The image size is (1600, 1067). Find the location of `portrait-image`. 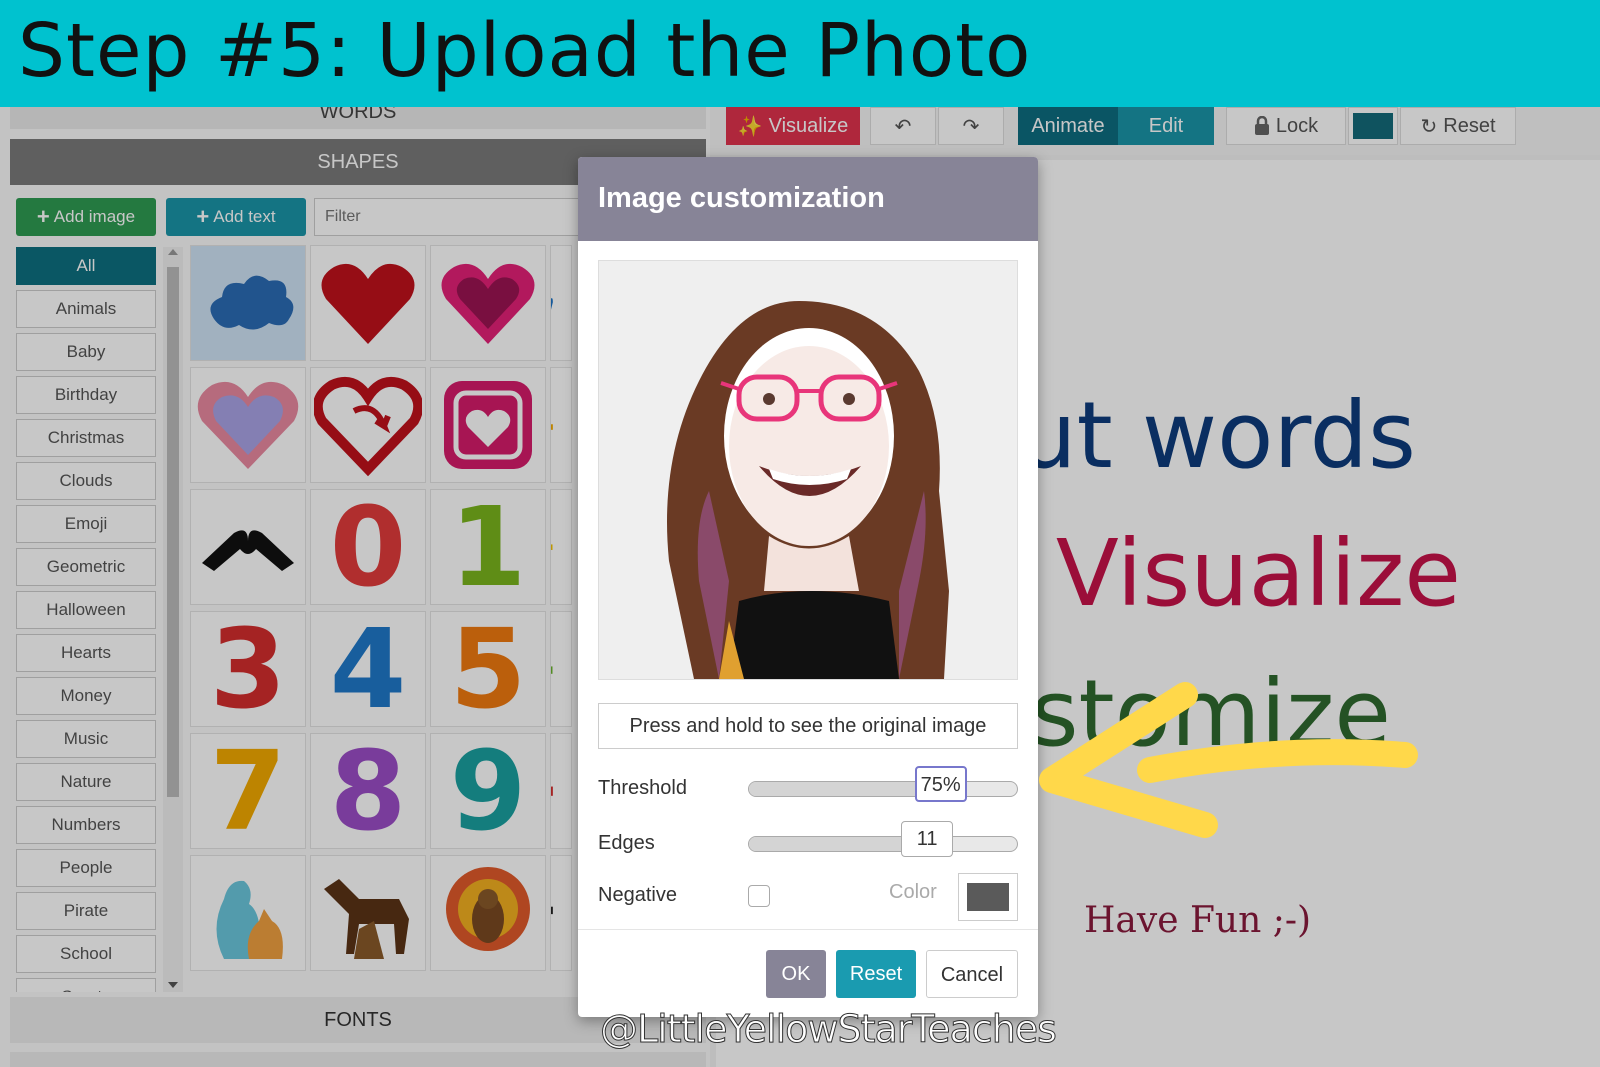

portrait-image is located at coordinates (808, 490).